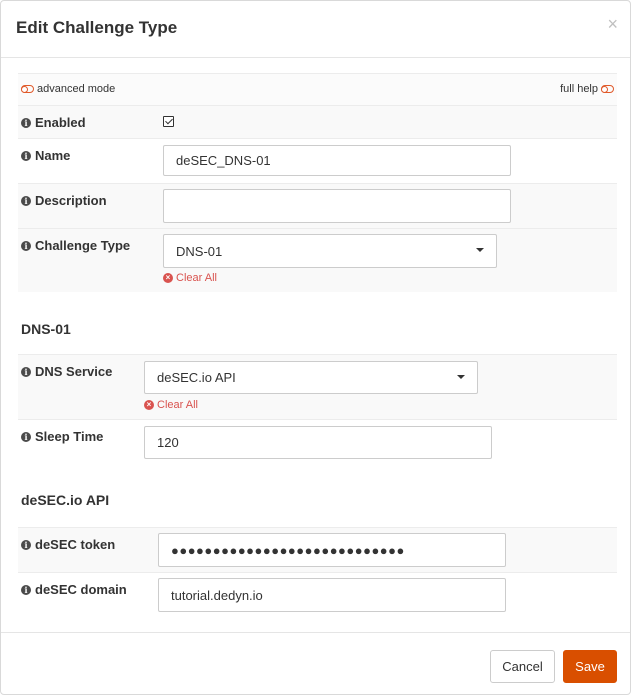  What do you see at coordinates (53, 155) in the screenshot?
I see `name-label-text: Name` at bounding box center [53, 155].